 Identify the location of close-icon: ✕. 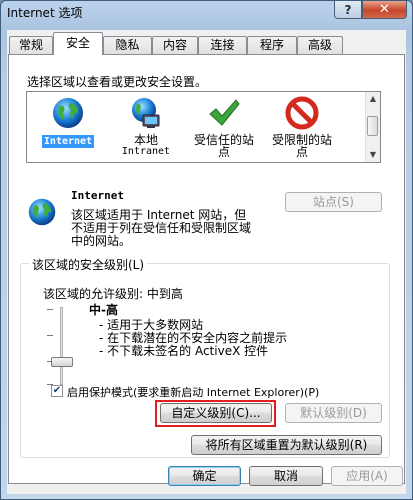
(384, 9).